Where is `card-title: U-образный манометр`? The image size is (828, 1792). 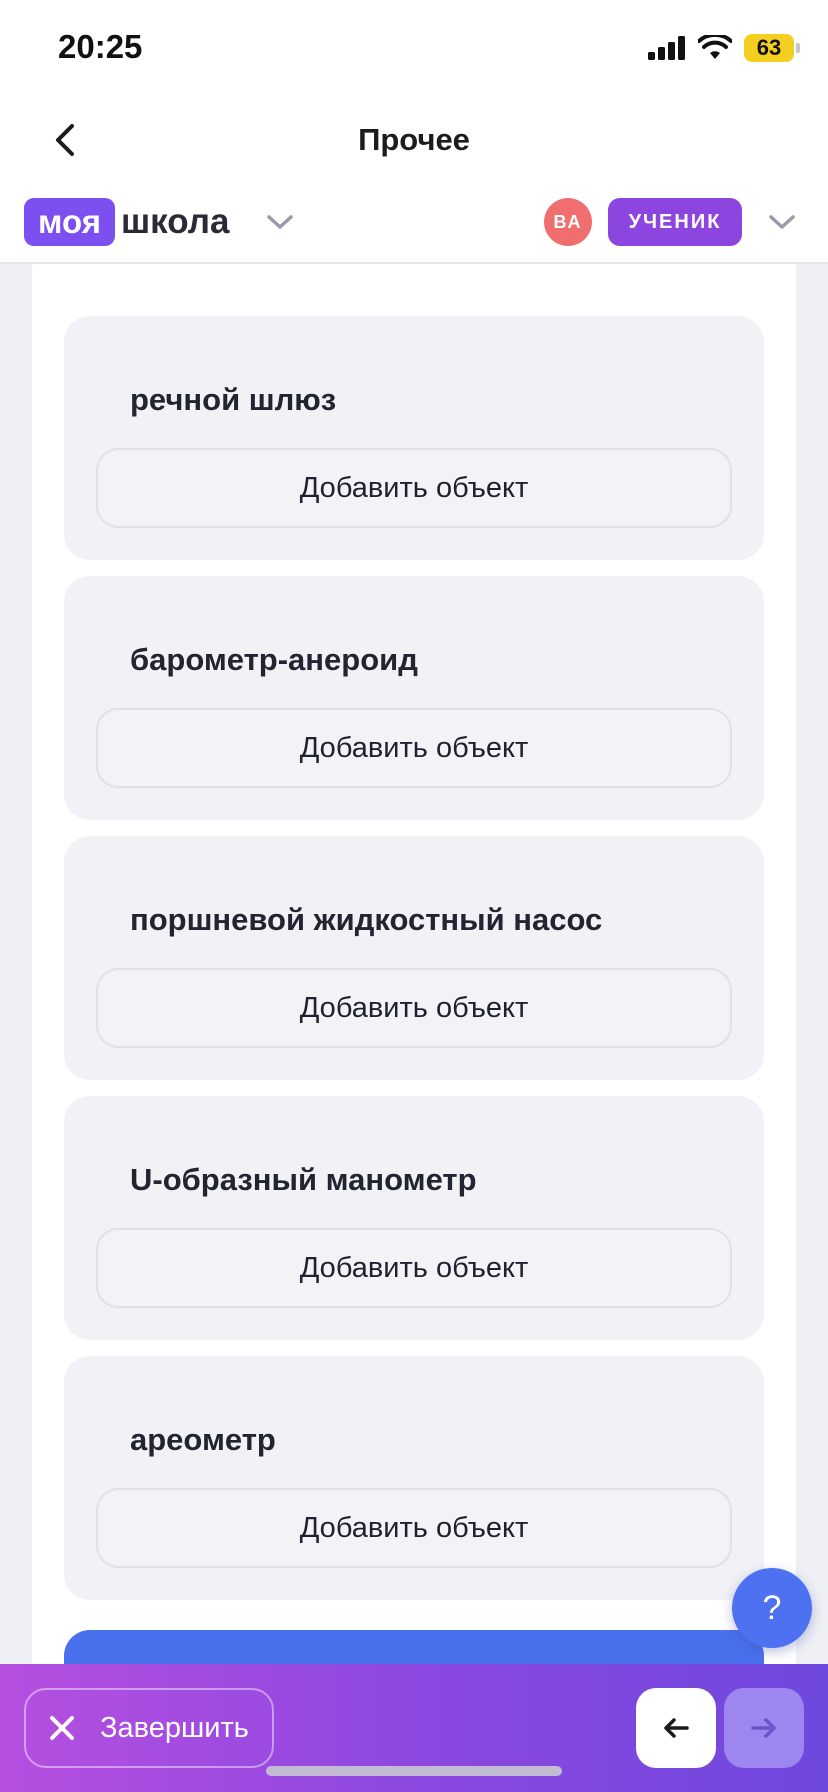 card-title: U-образный манометр is located at coordinates (303, 1179).